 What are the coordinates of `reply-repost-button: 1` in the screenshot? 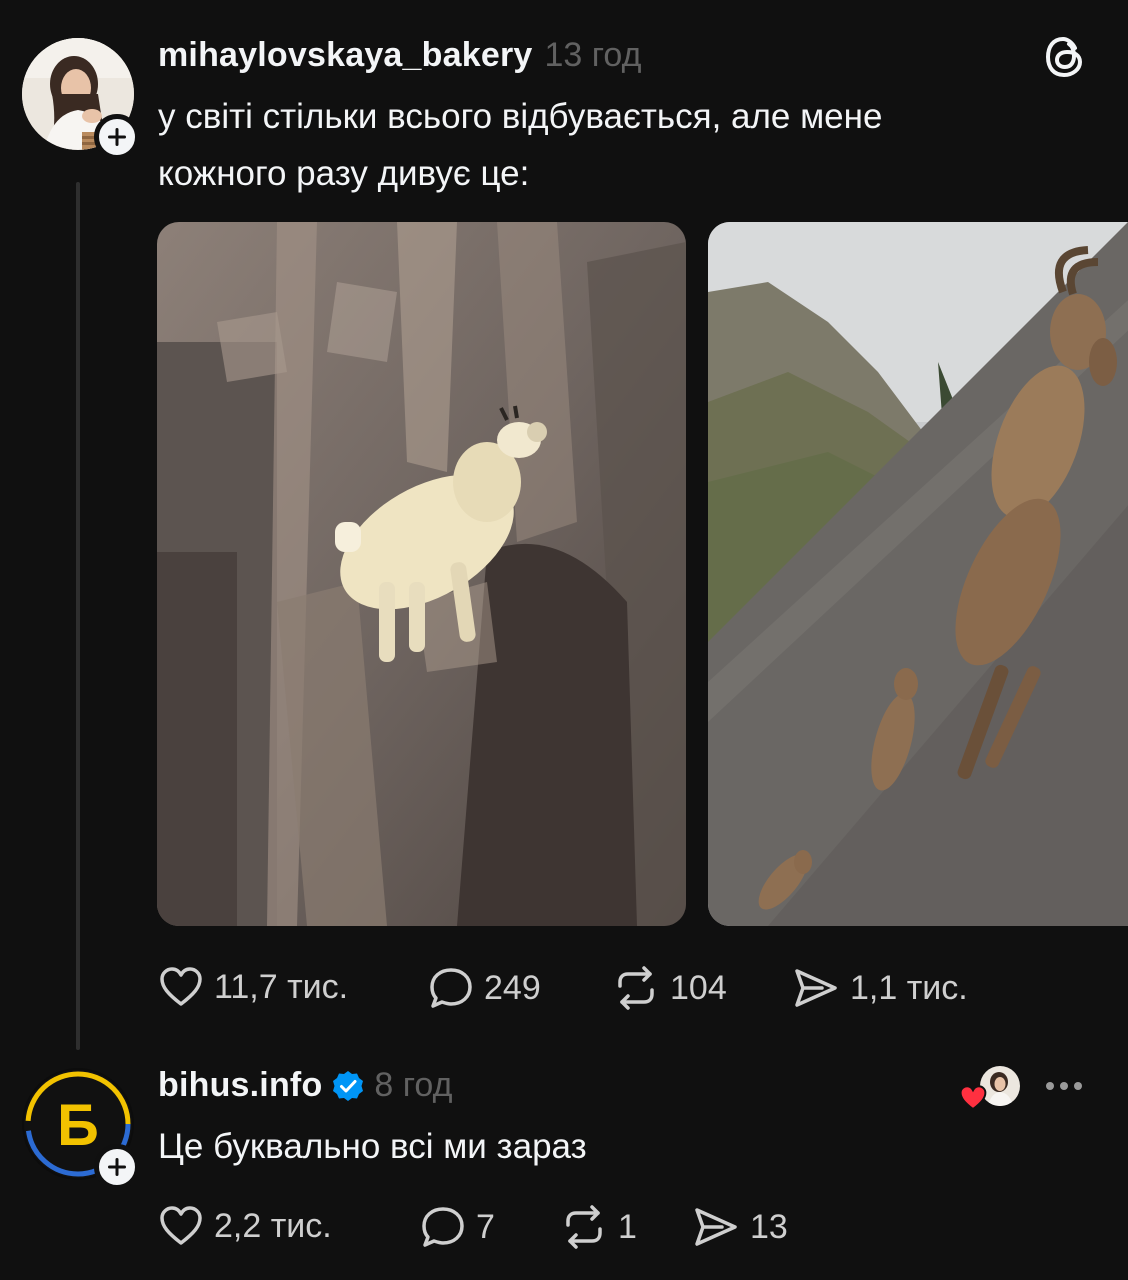 It's located at (598, 1227).